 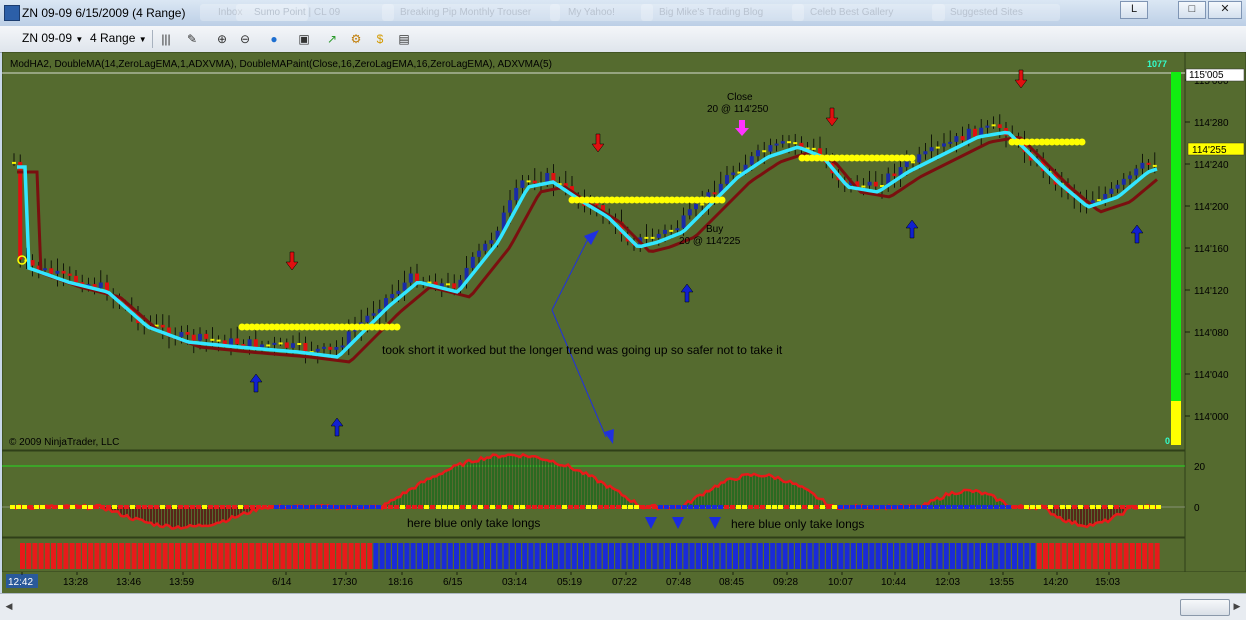 I want to click on time-tick-label: 15:03, so click(x=1107, y=582).